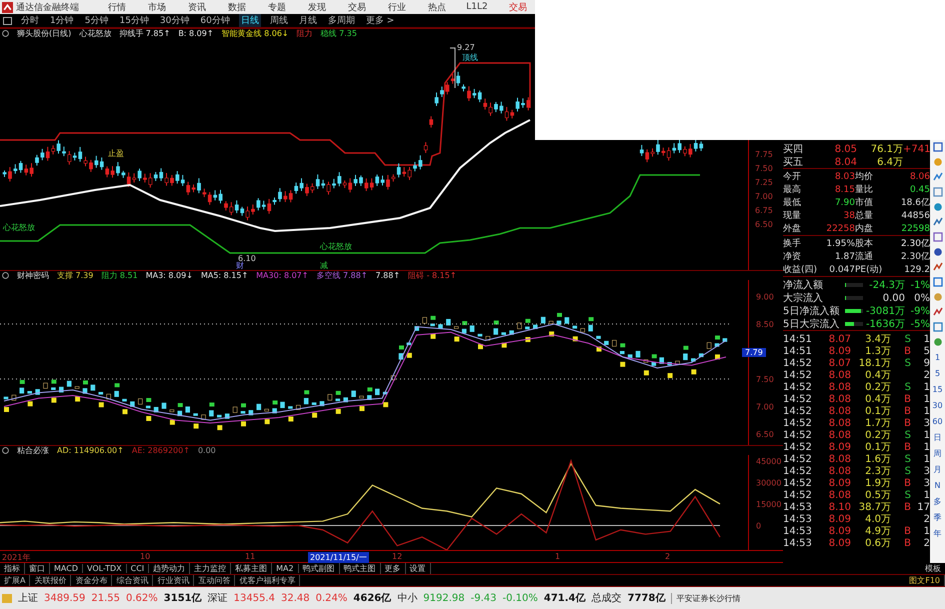  What do you see at coordinates (380, 20) in the screenshot?
I see `period-tab: 更多 >` at bounding box center [380, 20].